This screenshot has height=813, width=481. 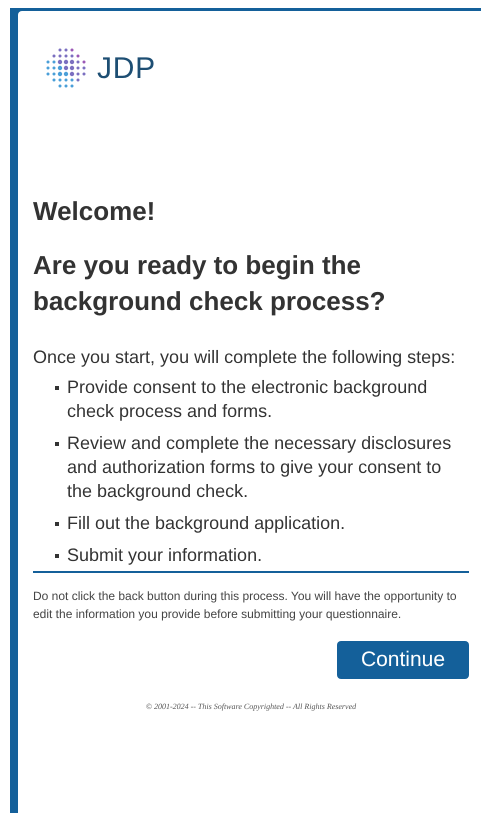 What do you see at coordinates (94, 211) in the screenshot?
I see `welcome-heading: Welcome!` at bounding box center [94, 211].